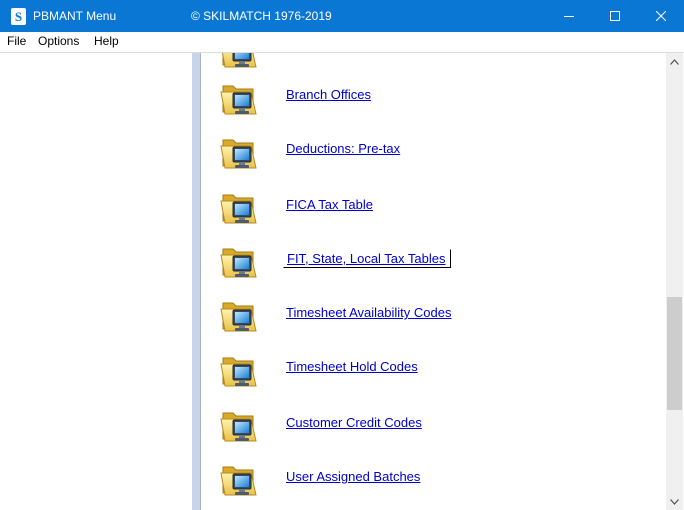 This screenshot has height=510, width=684. What do you see at coordinates (75, 16) in the screenshot?
I see `window-title: PBMANT Menu` at bounding box center [75, 16].